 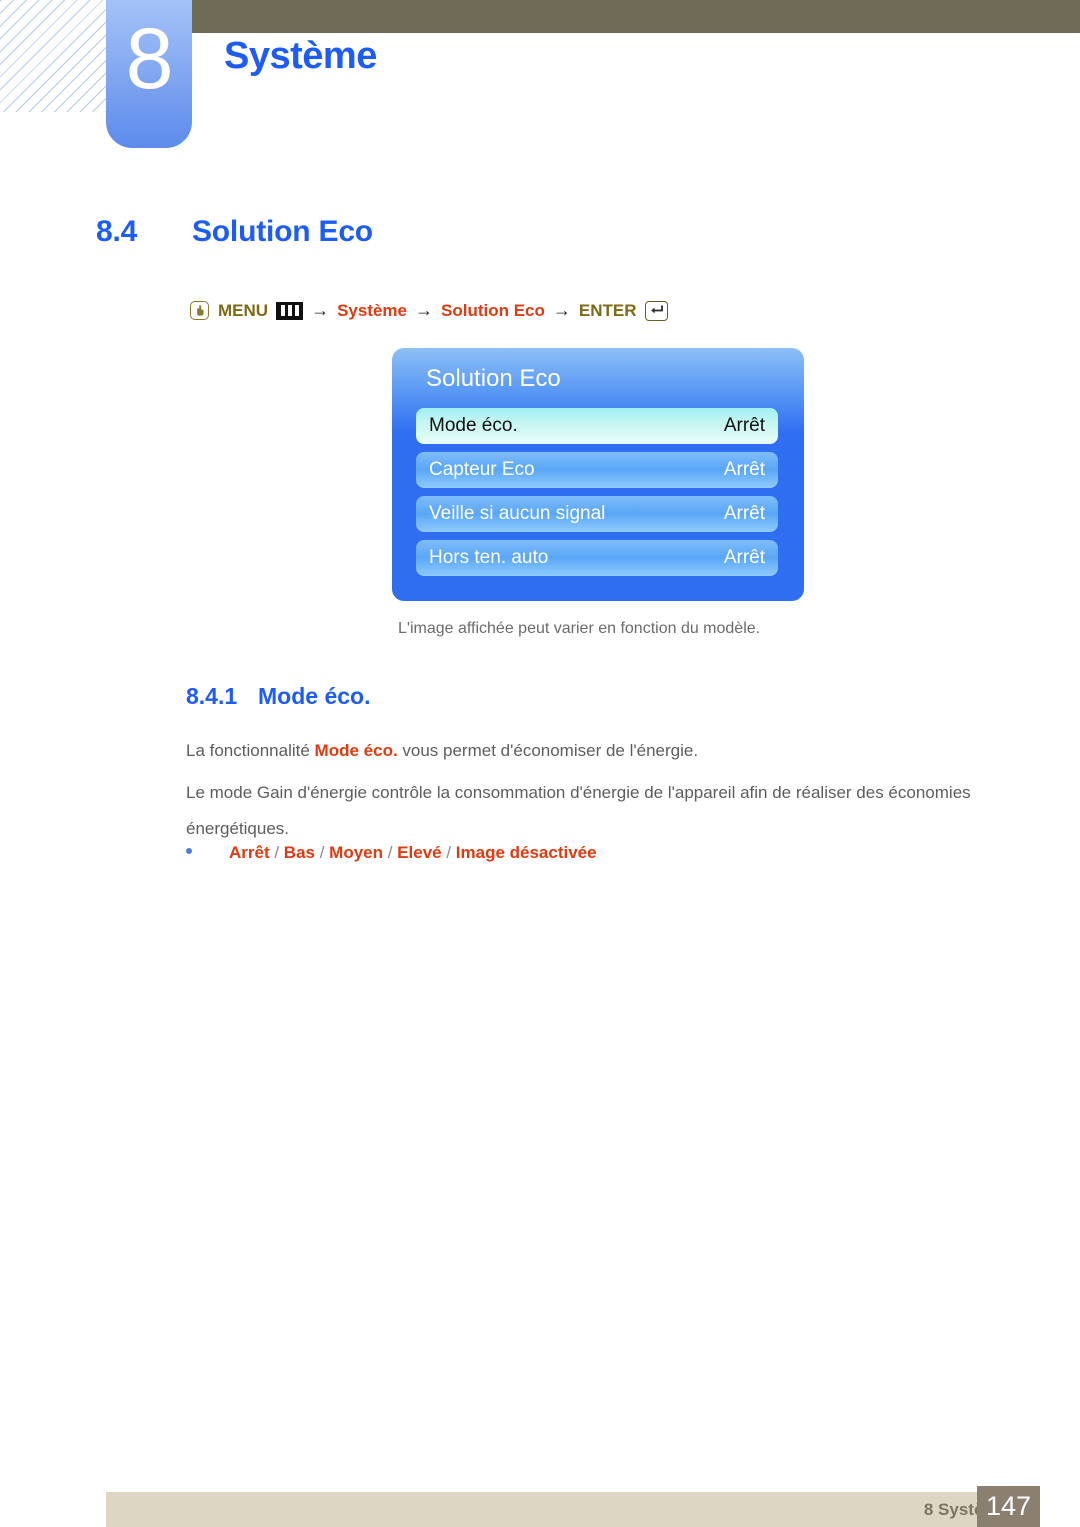 I want to click on osd-title: Solution Eco, so click(x=493, y=378).